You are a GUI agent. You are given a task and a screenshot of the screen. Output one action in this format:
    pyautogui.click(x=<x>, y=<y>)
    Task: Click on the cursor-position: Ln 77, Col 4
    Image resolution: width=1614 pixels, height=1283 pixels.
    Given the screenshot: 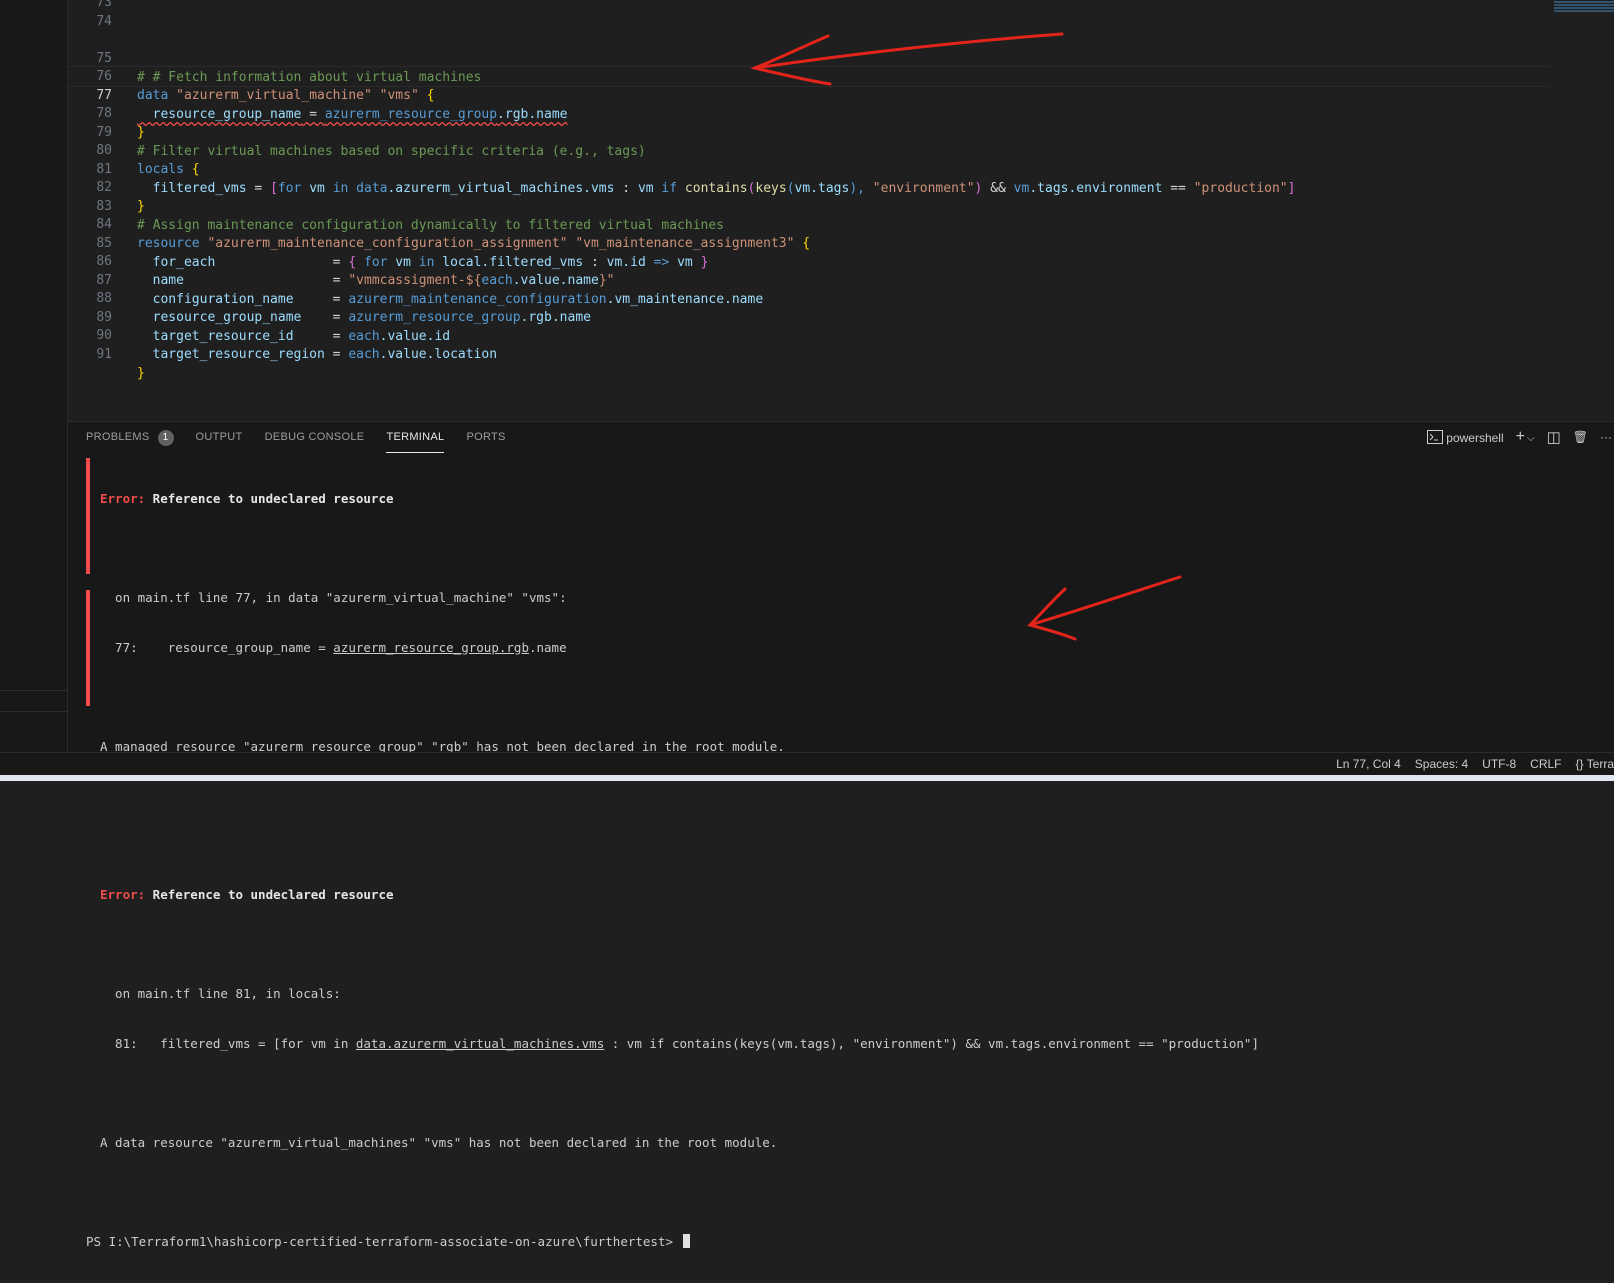 What is the action you would take?
    pyautogui.click(x=1368, y=764)
    